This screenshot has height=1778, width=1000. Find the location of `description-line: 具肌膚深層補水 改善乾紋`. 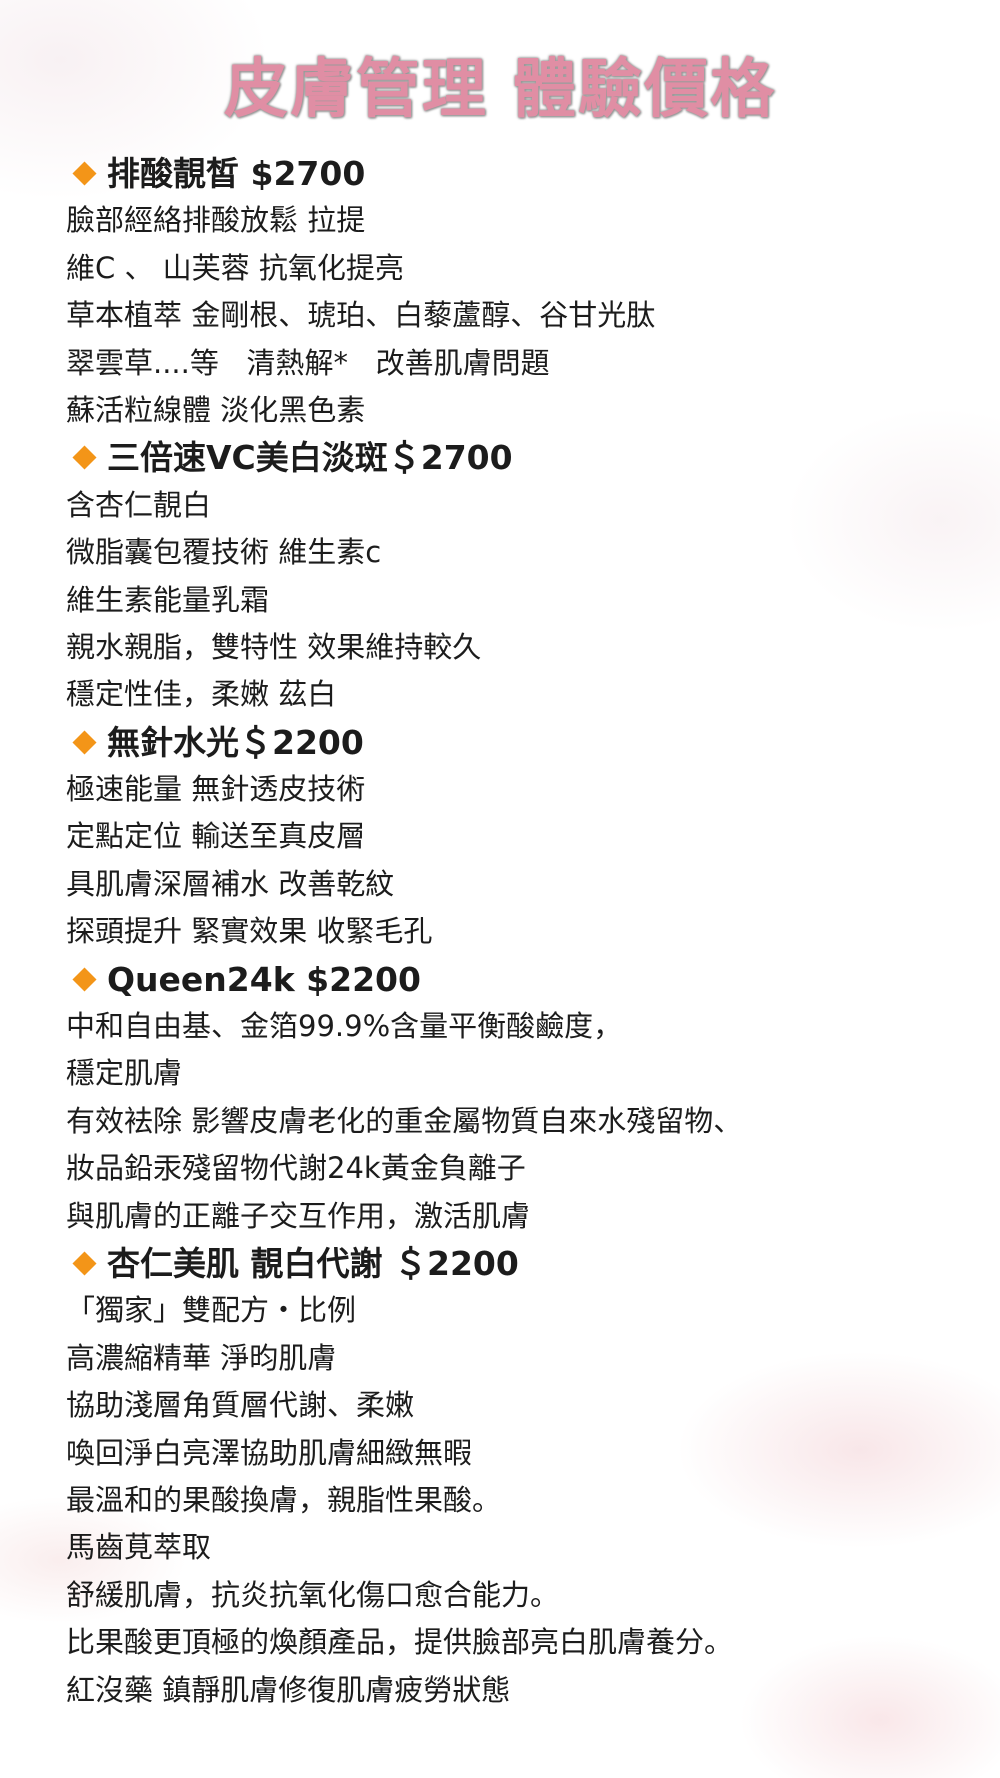

description-line: 具肌膚深層補水 改善乾紋 is located at coordinates (230, 883).